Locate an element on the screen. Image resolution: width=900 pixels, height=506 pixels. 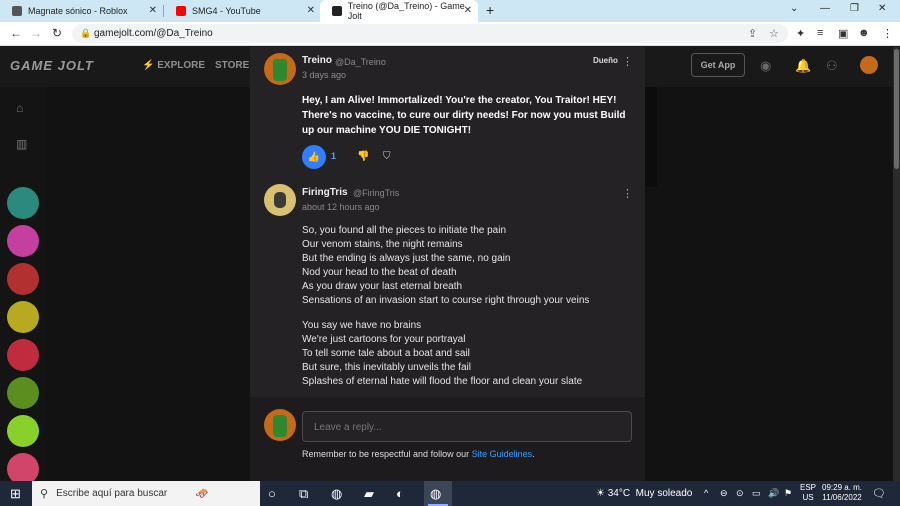
omnibox: 🔒 gamejolt.com/@Da_Treino ⇪ ☆ is located at coordinates (430, 33).